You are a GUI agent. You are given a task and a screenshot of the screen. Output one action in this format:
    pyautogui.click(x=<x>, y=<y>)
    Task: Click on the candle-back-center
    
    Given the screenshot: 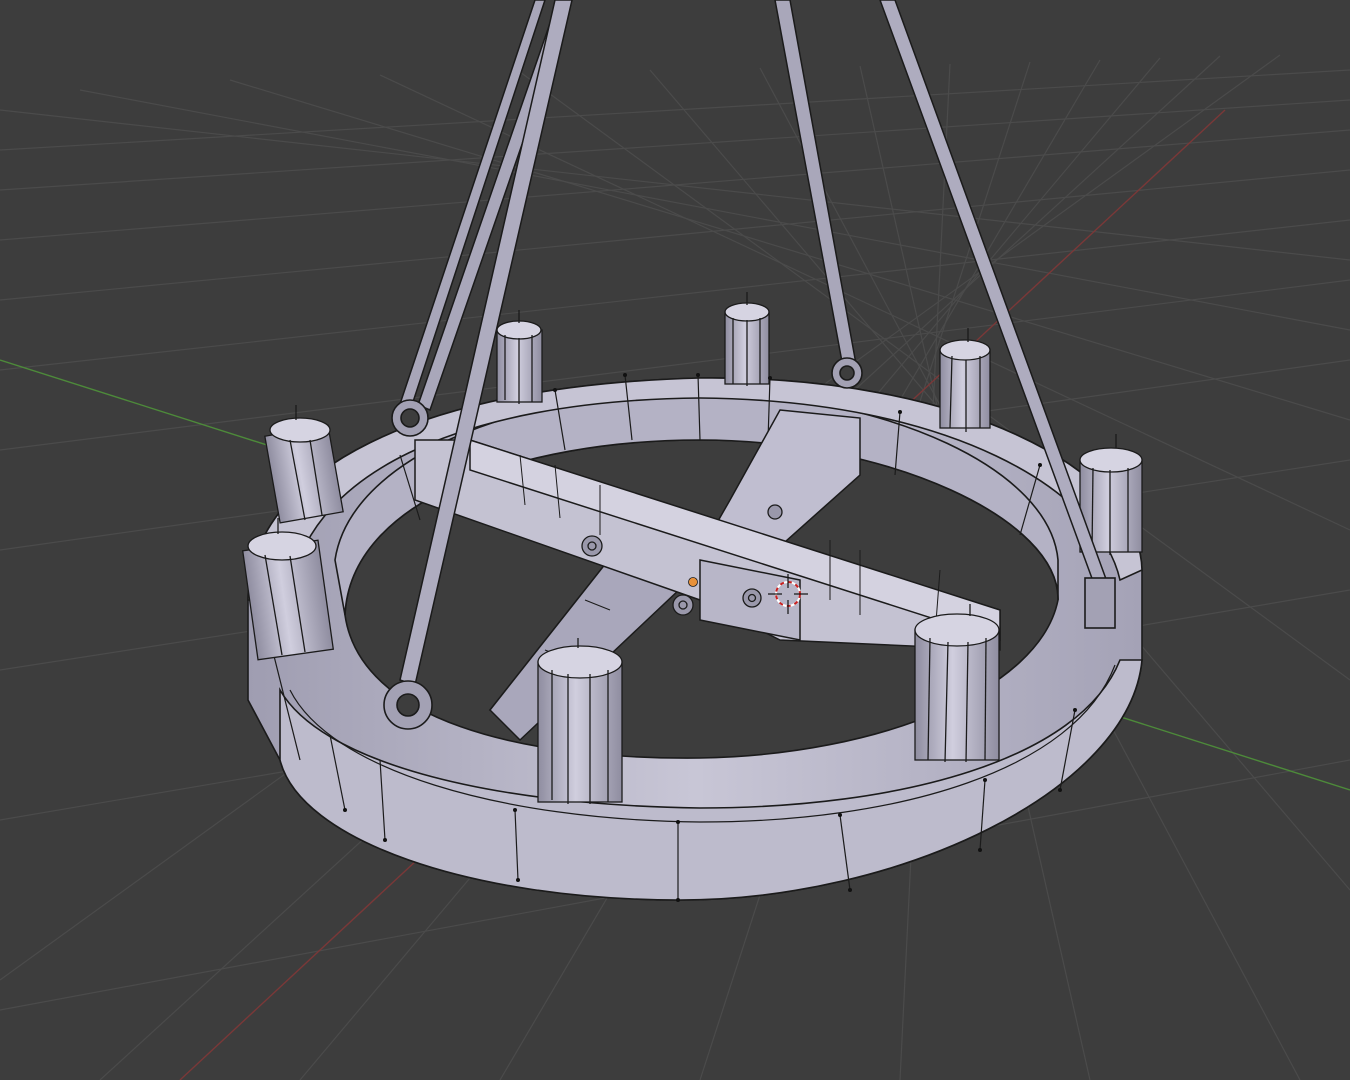 What is the action you would take?
    pyautogui.click(x=747, y=339)
    